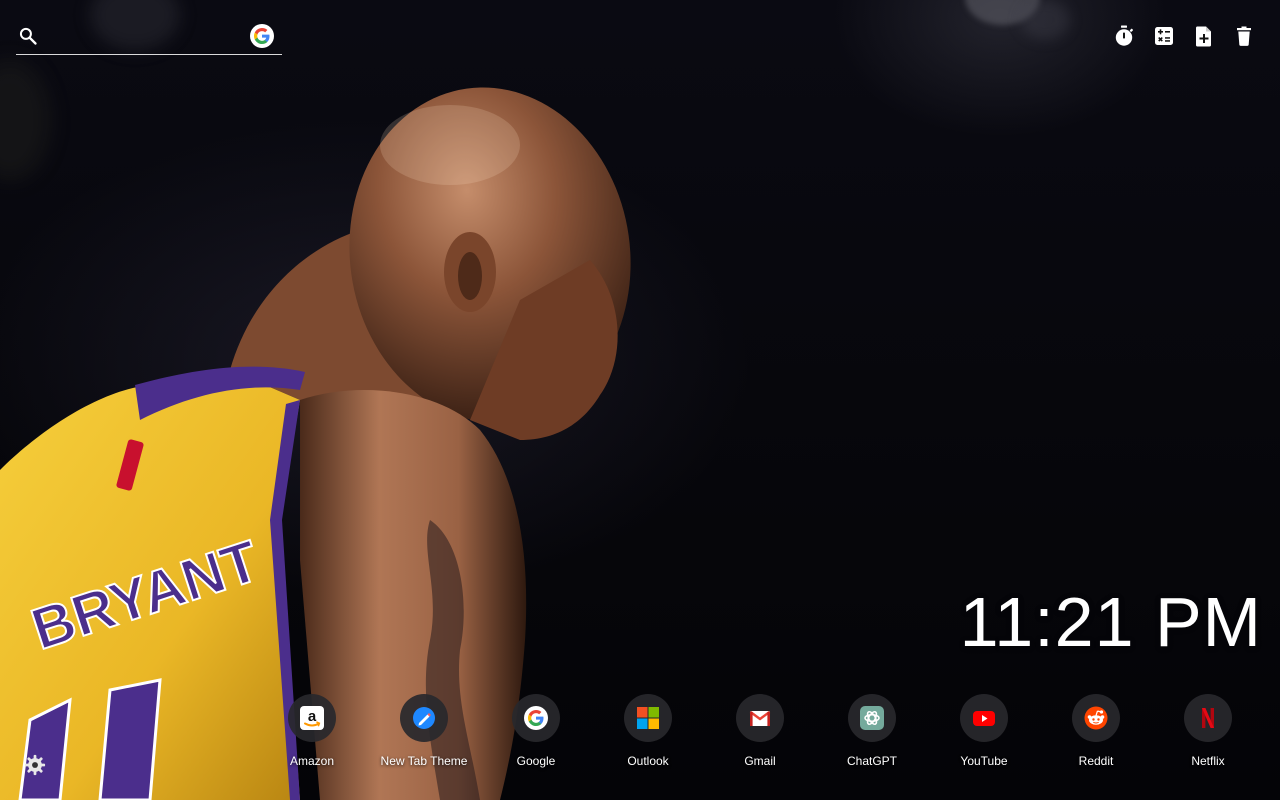 The image size is (1280, 800). What do you see at coordinates (984, 761) in the screenshot?
I see `shortcut-label: YouTube` at bounding box center [984, 761].